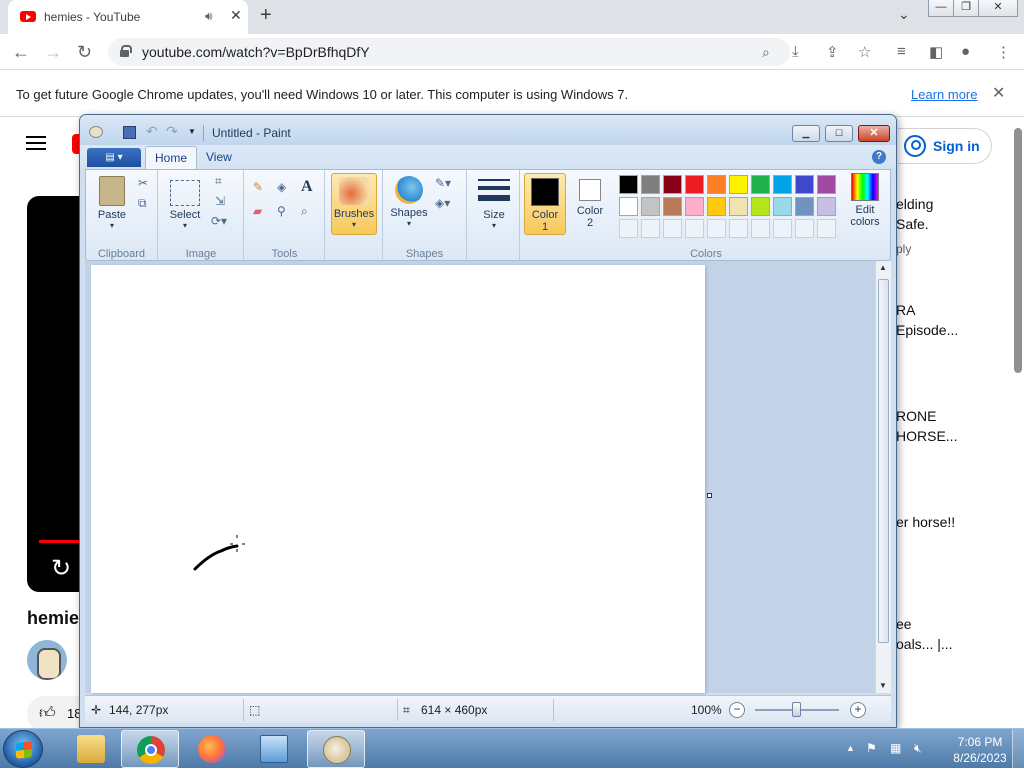 This screenshot has width=1024, height=769. I want to click on undo-icon: ↶, so click(152, 131).